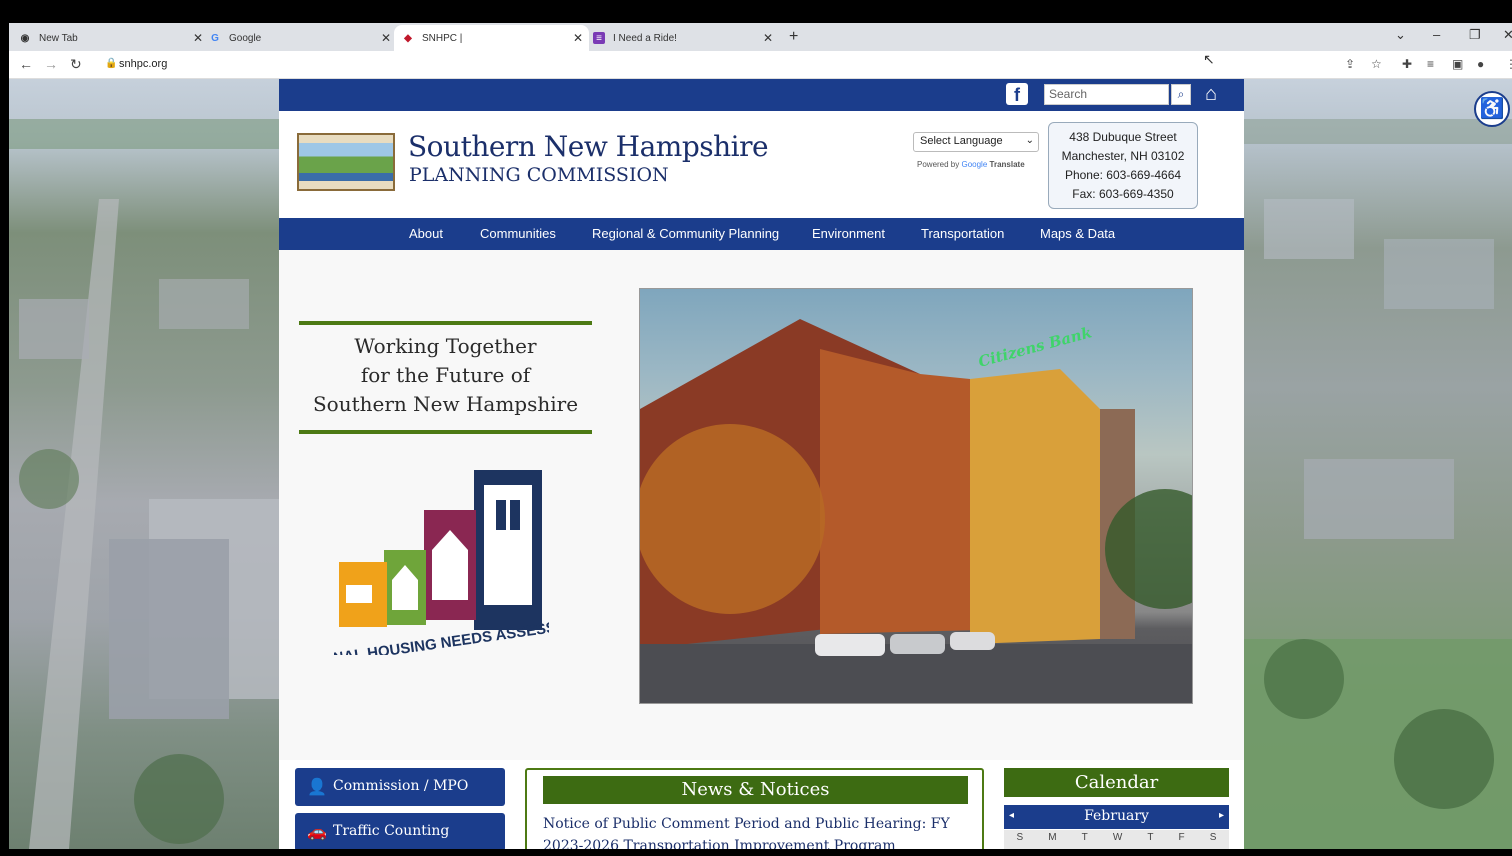 The height and width of the screenshot is (856, 1512). What do you see at coordinates (961, 141) in the screenshot?
I see `language-select-label: Select Language` at bounding box center [961, 141].